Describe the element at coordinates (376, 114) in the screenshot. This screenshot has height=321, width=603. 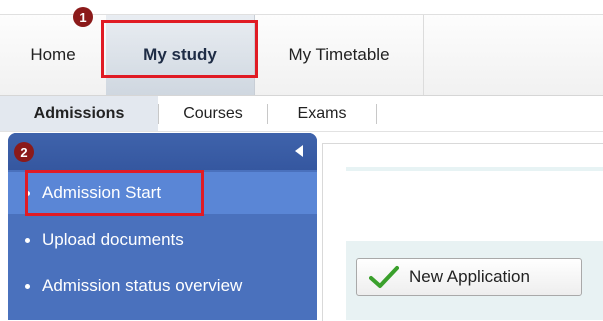
I see `tab-divider` at that location.